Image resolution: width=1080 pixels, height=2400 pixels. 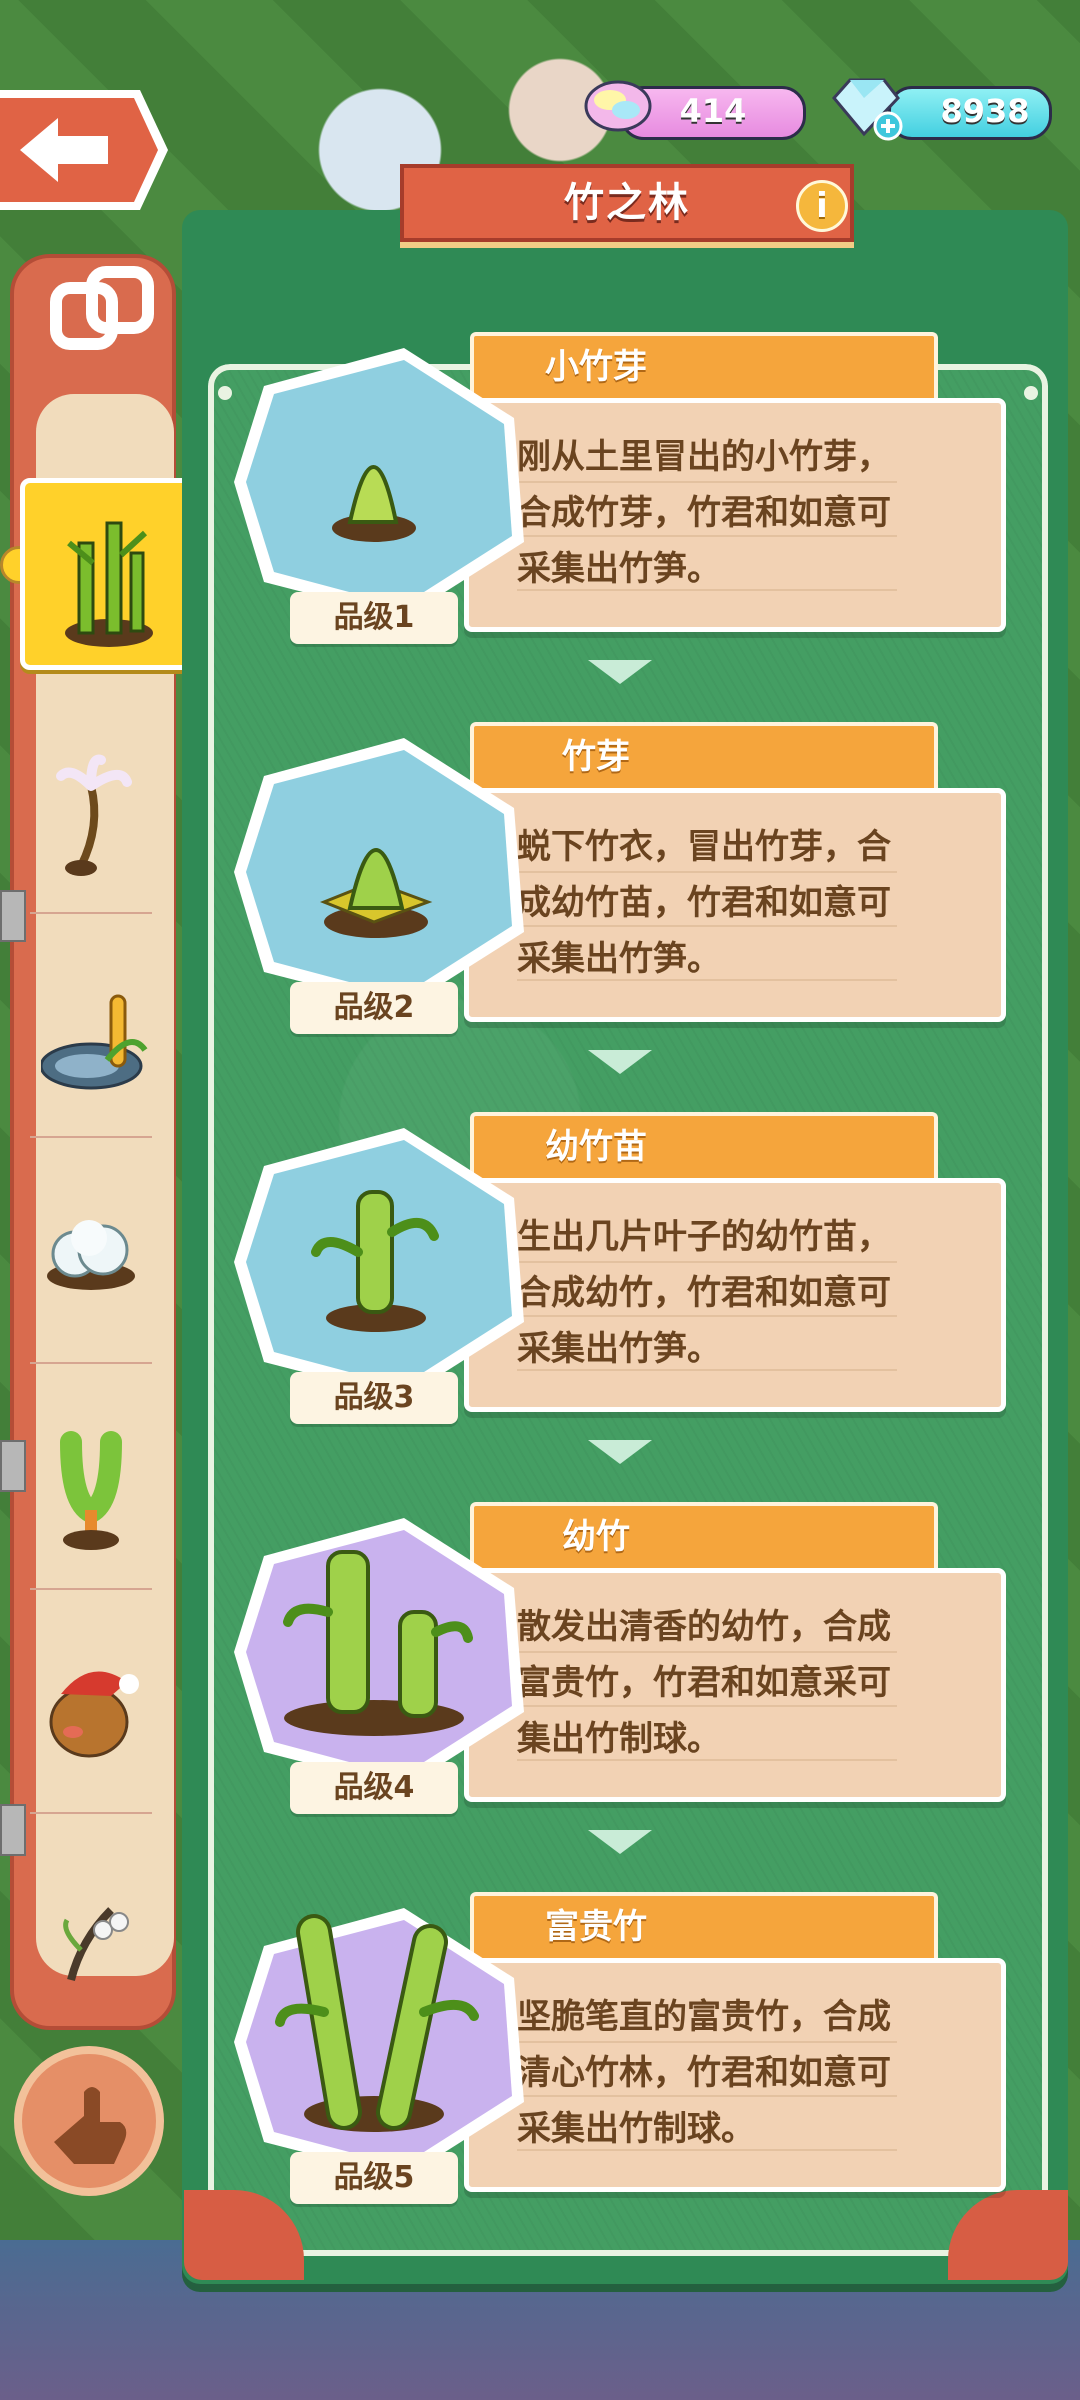 I want to click on title-banner: 竹之林, so click(x=627, y=203).